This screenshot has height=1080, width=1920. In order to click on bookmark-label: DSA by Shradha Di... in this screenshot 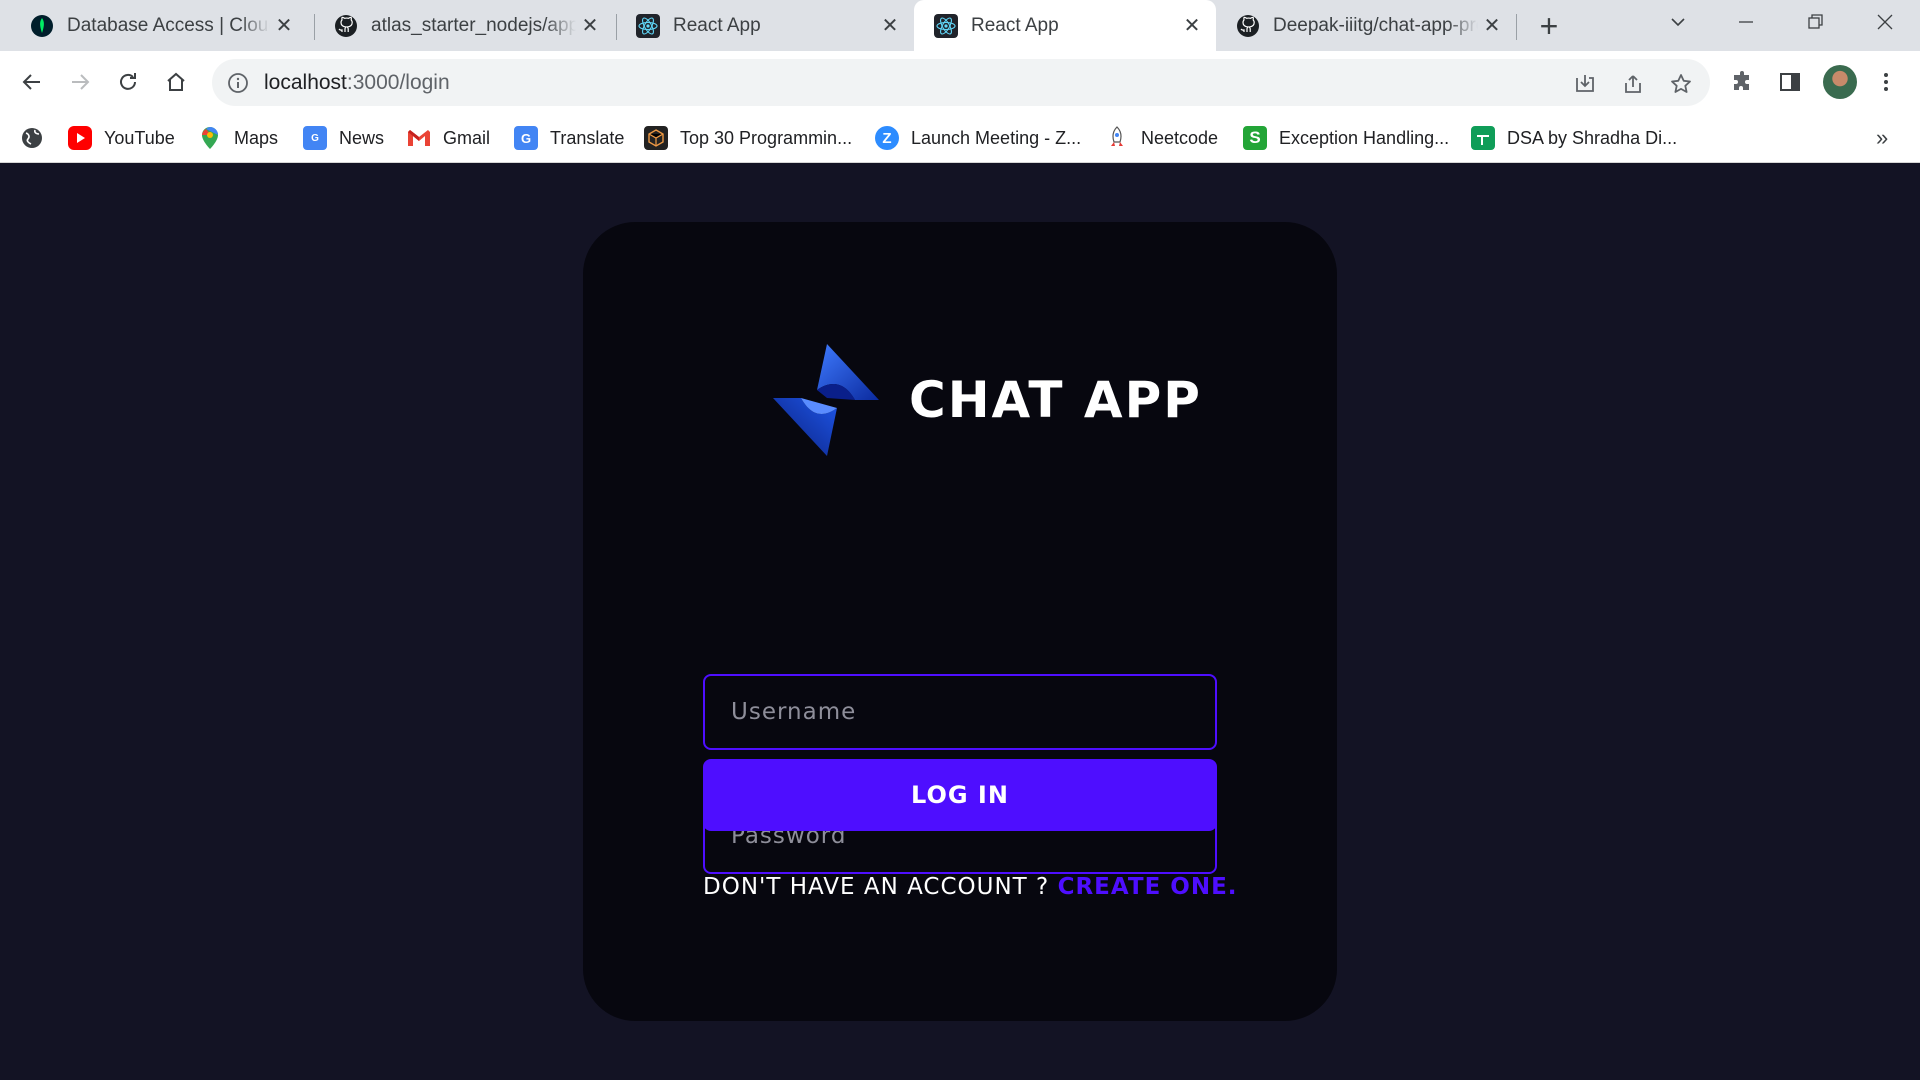, I will do `click(1592, 137)`.